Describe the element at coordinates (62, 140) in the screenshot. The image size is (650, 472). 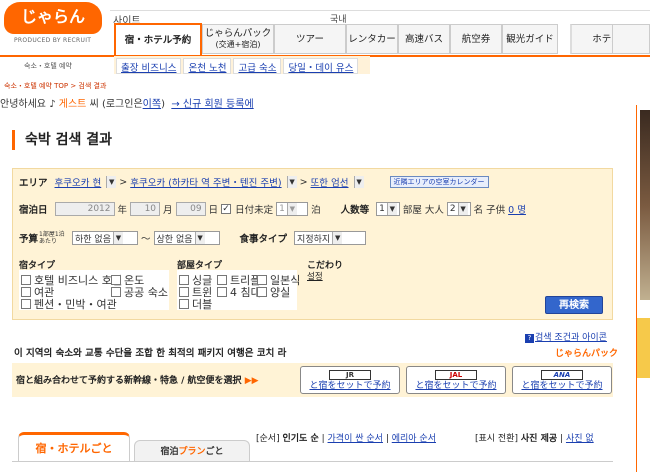
I see `page-title: 숙박 검색 결과` at that location.